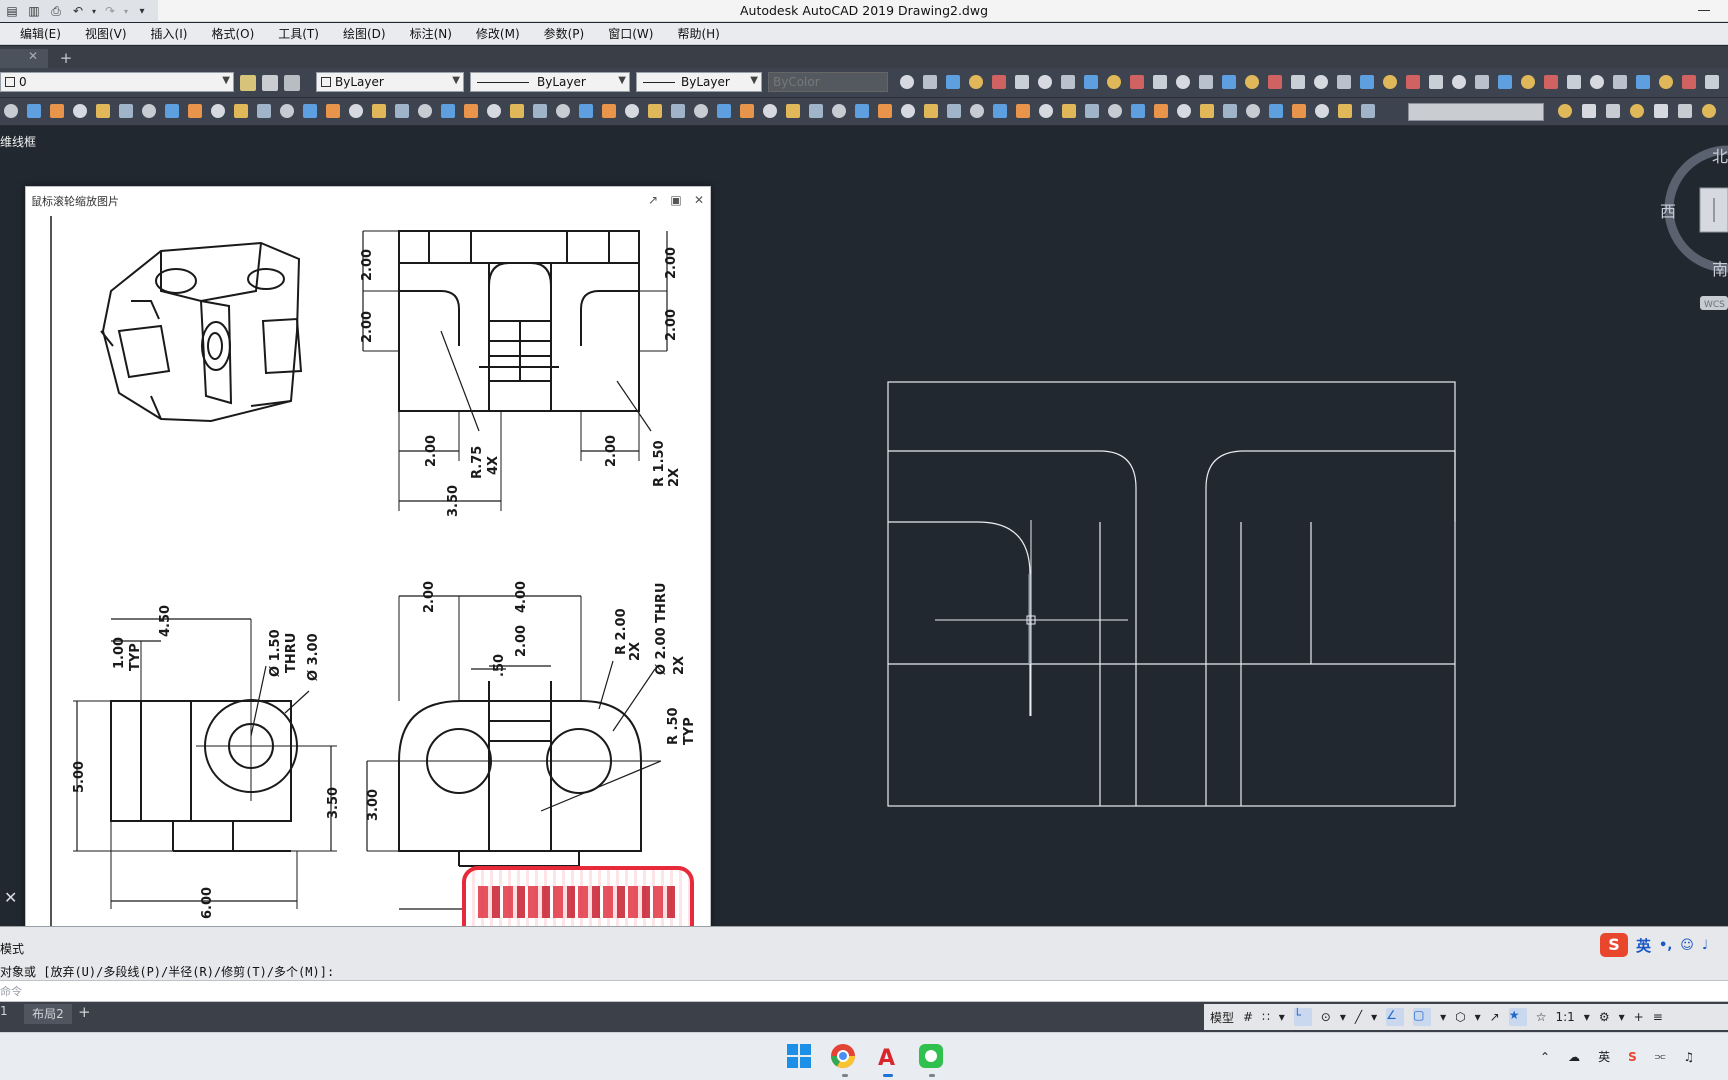  Describe the element at coordinates (1668, 211) in the screenshot. I see `compass-west: 西` at that location.